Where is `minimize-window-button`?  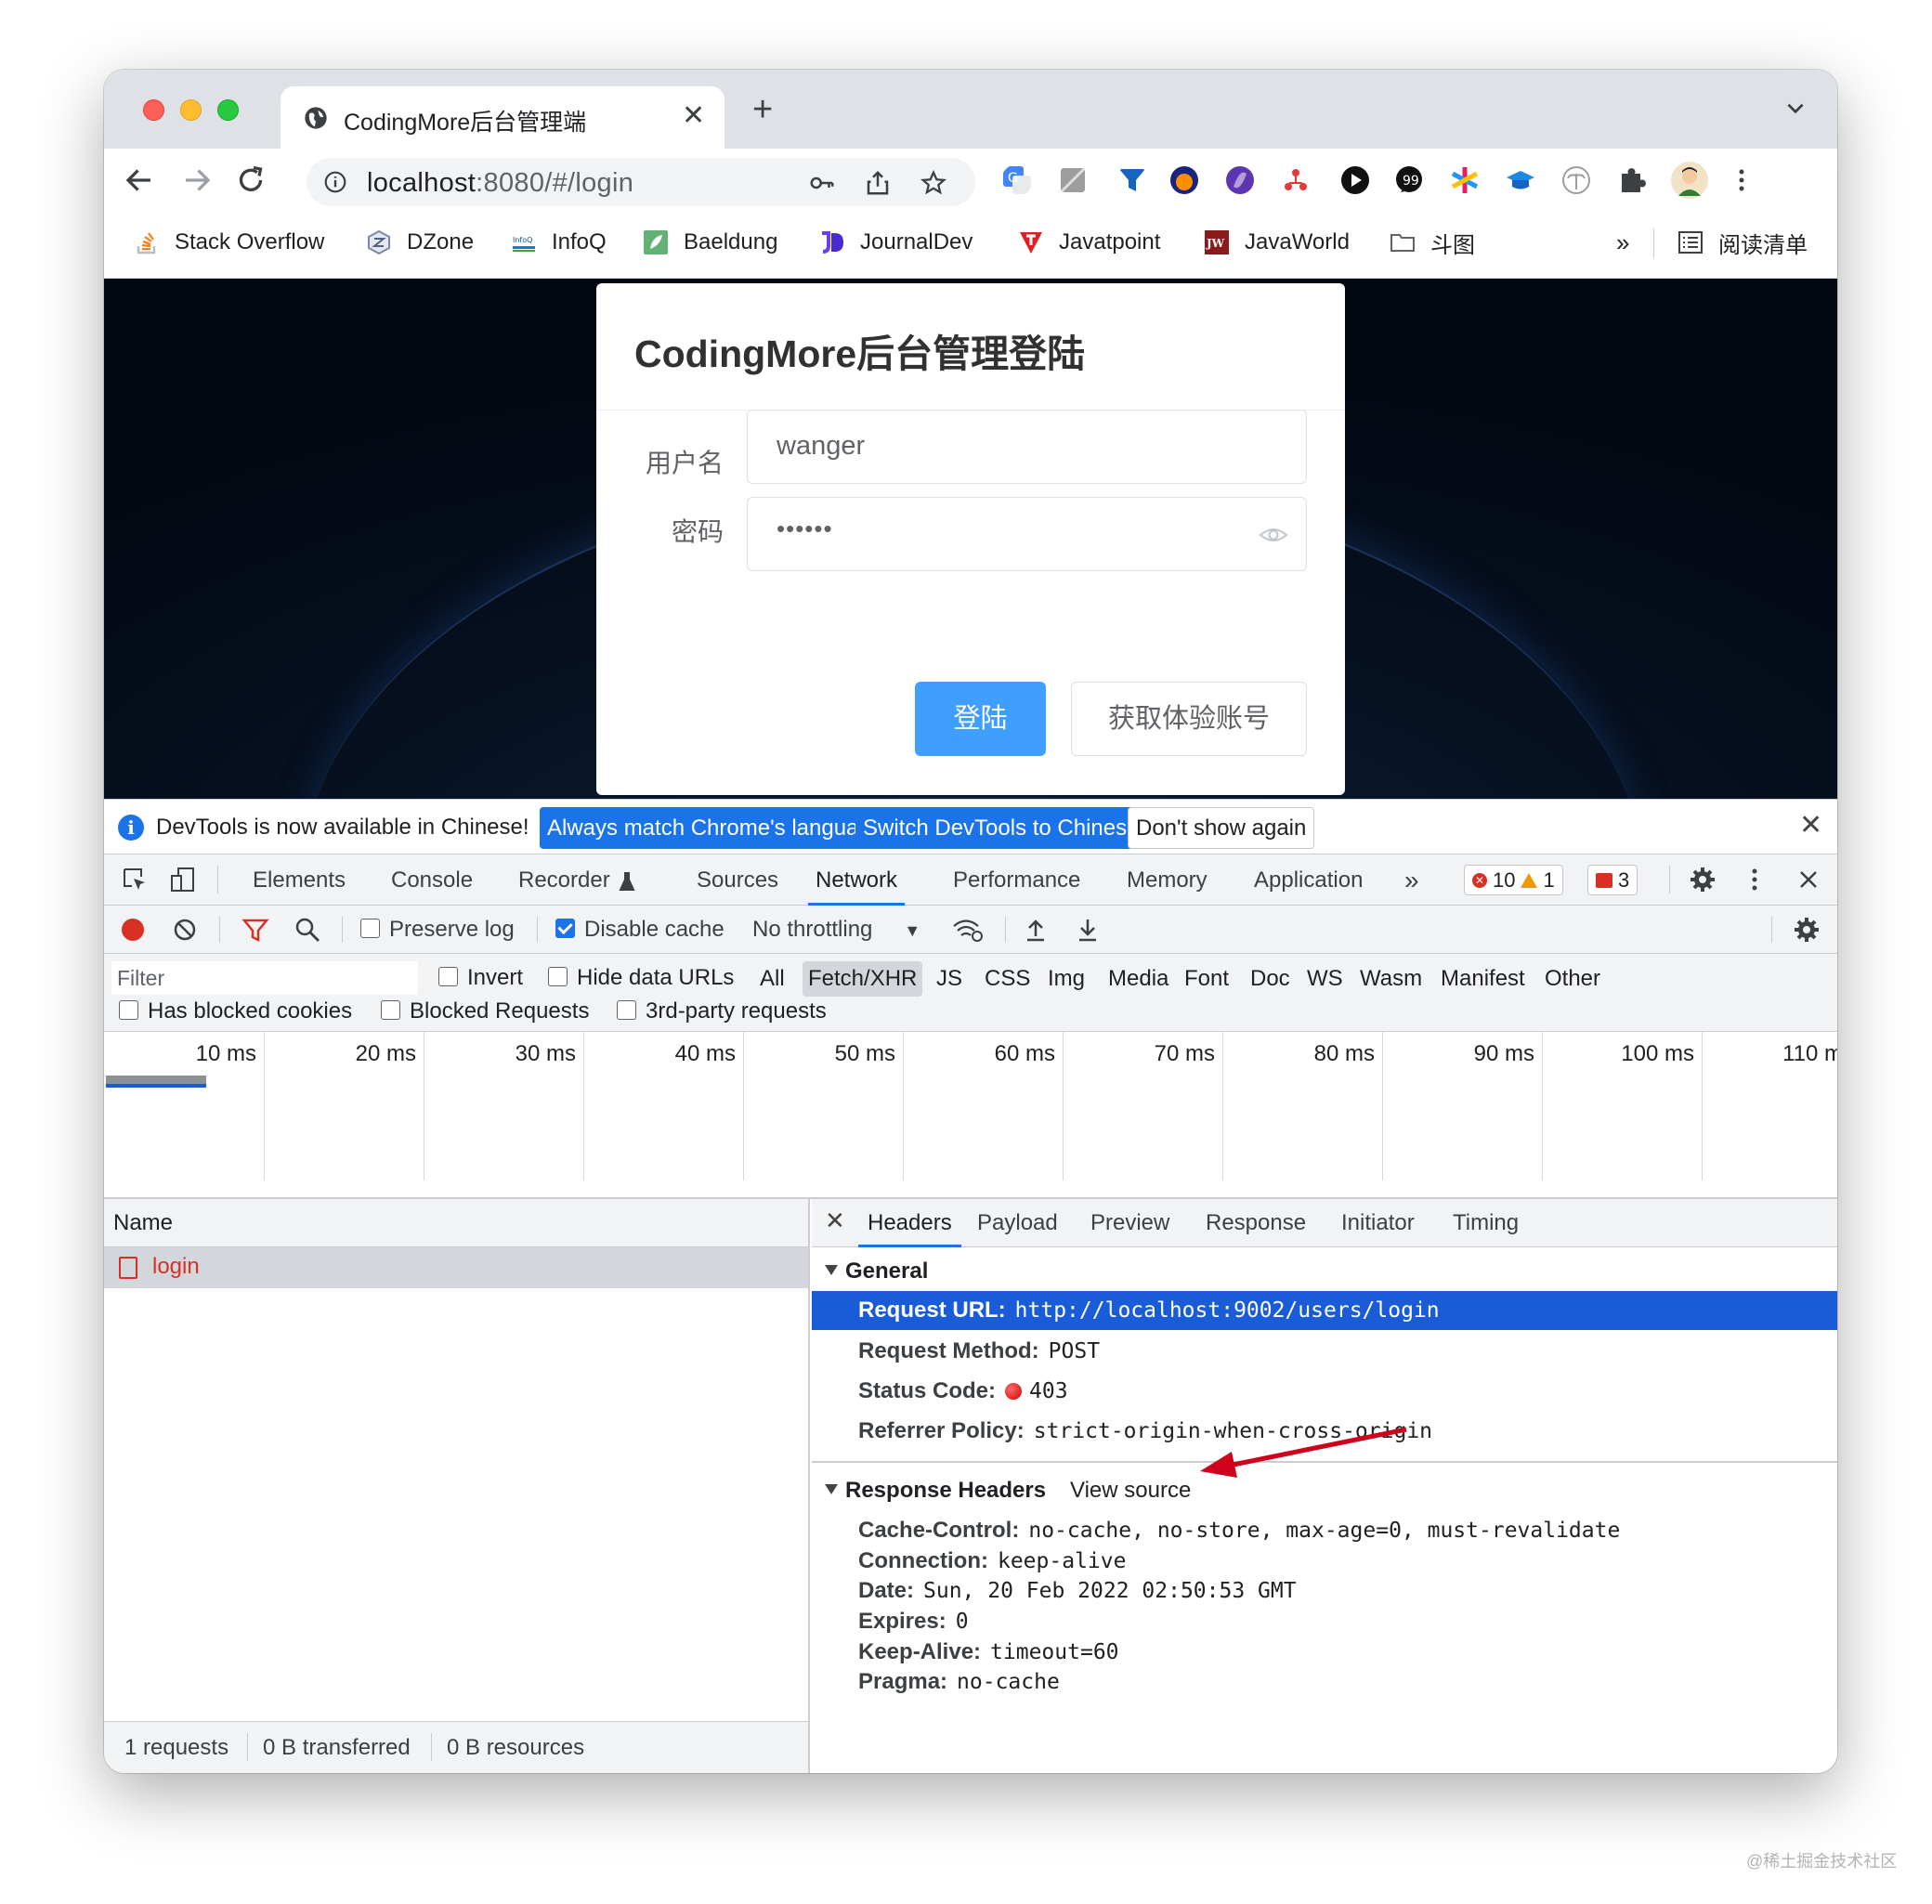
minimize-window-button is located at coordinates (191, 110).